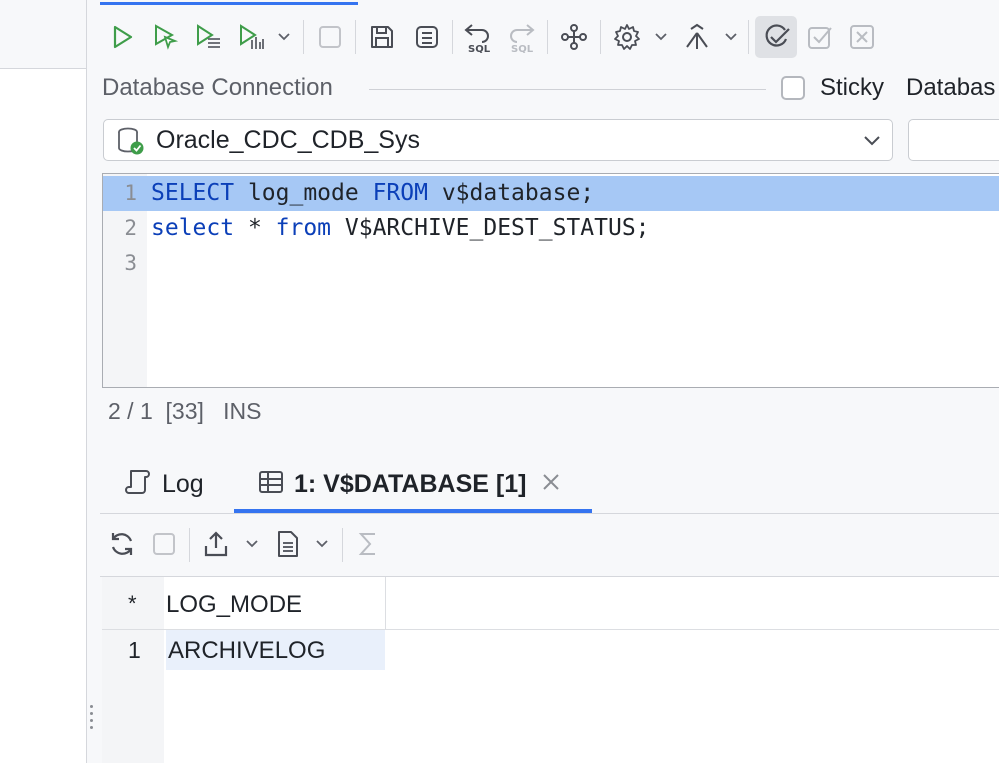  I want to click on tab-result-label: 1: V$DATABASE [1], so click(410, 483).